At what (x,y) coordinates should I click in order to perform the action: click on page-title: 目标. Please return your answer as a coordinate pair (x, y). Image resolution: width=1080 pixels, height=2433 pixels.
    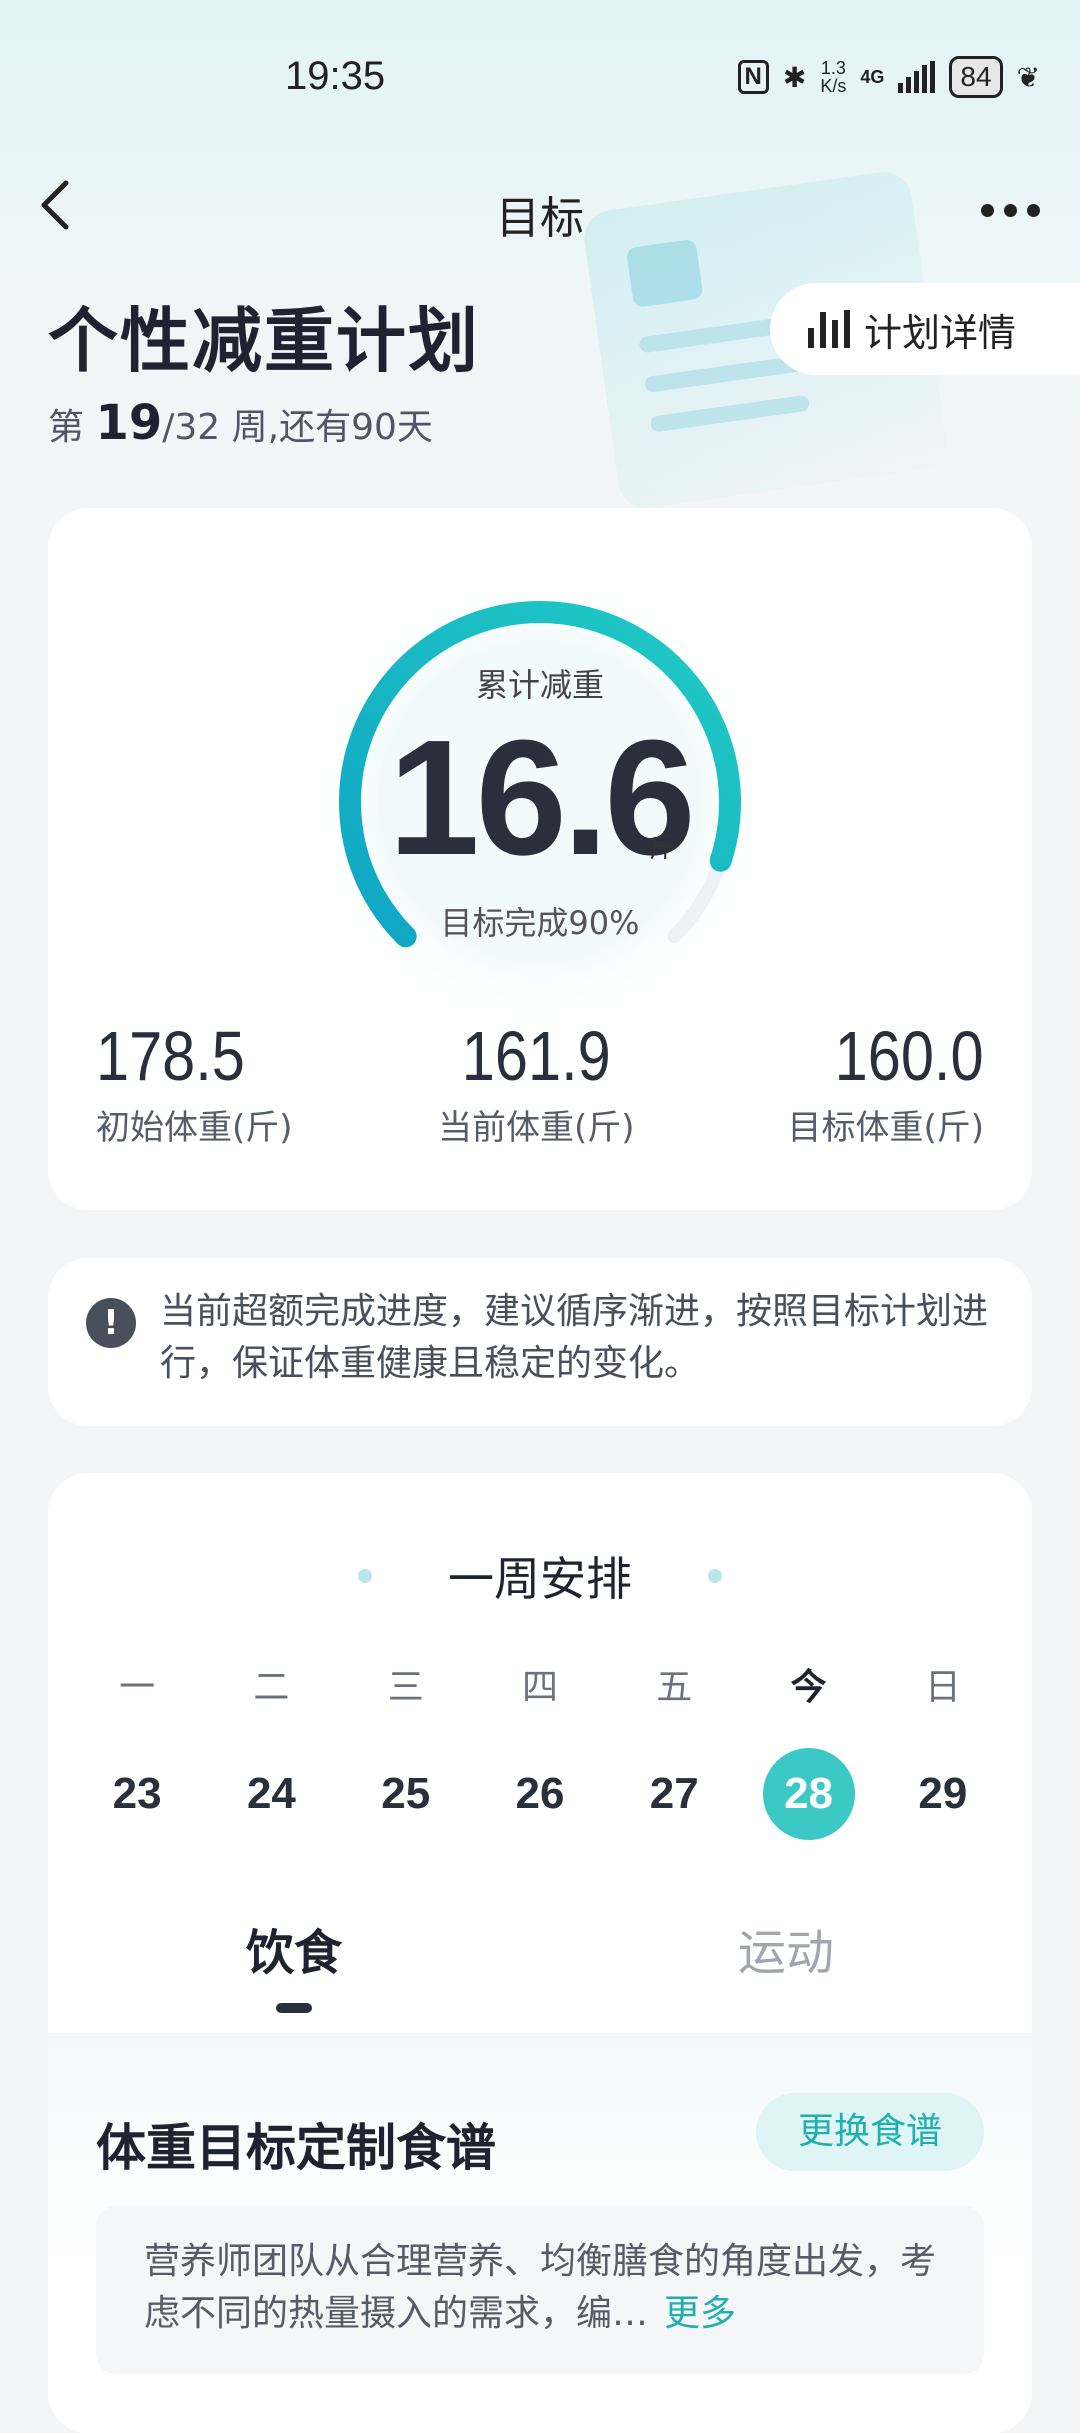
    Looking at the image, I should click on (540, 218).